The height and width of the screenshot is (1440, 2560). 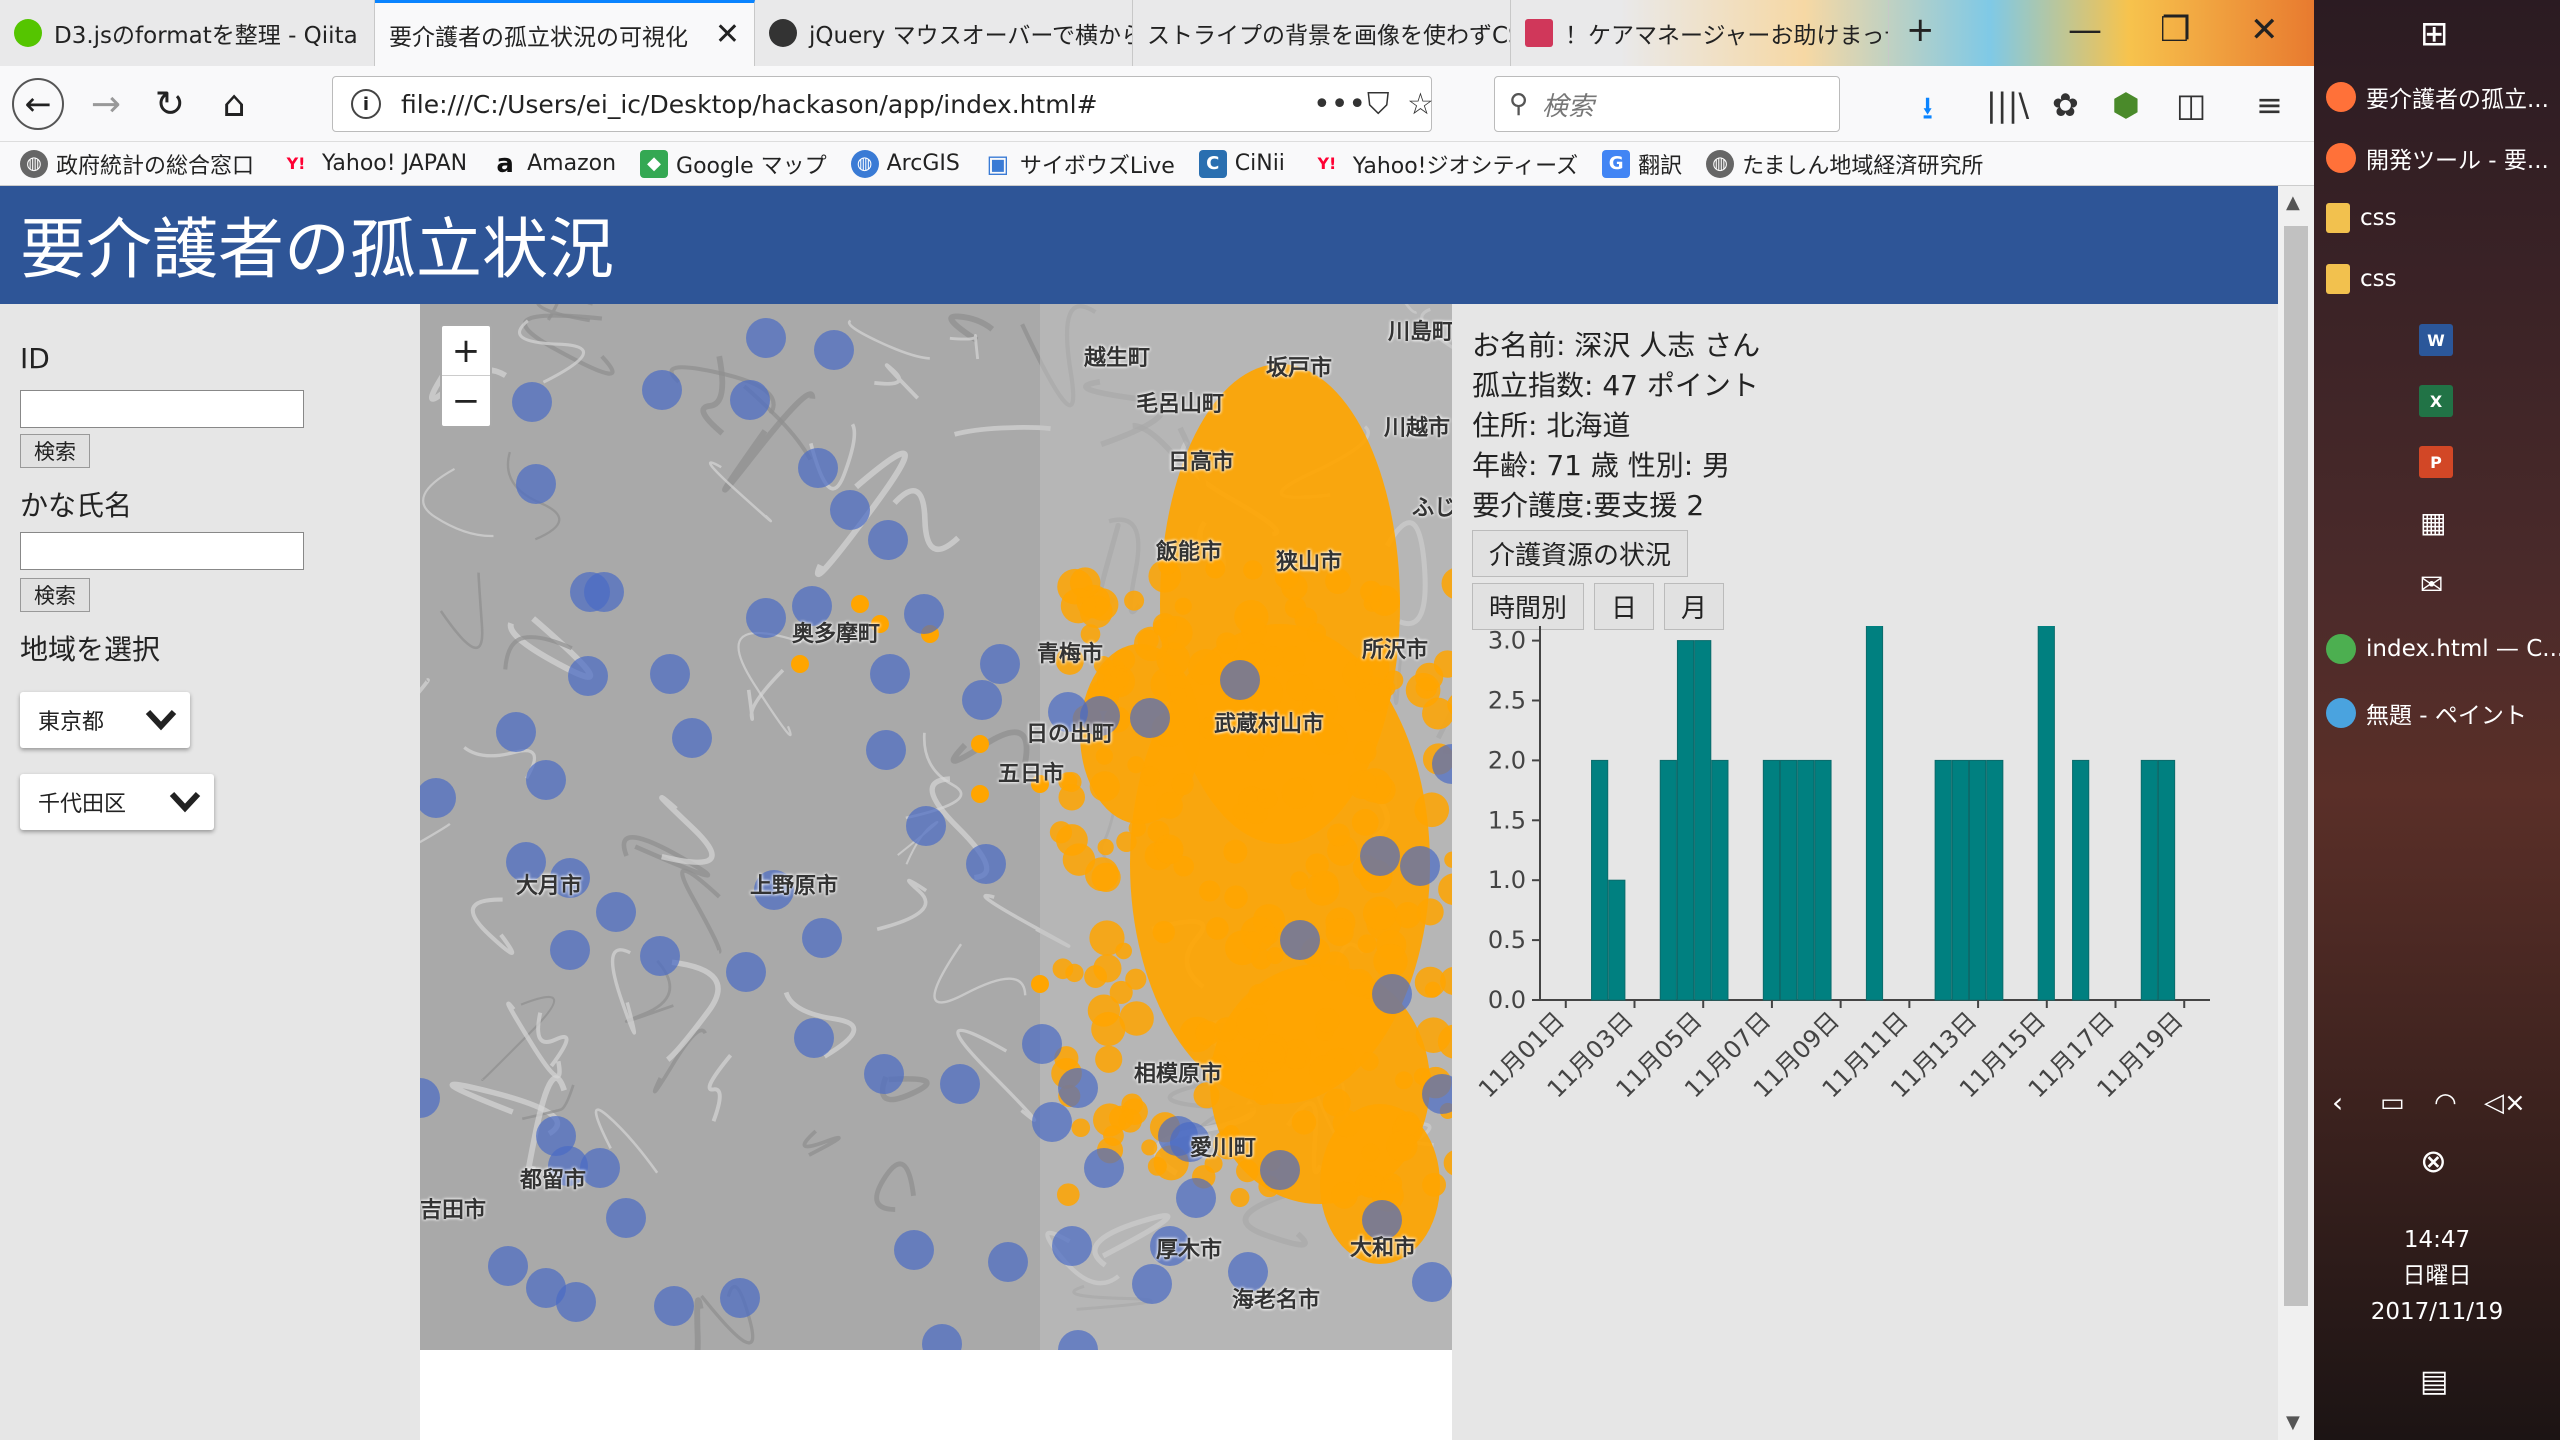 I want to click on search-box: ⚲ 検索, so click(x=1667, y=104).